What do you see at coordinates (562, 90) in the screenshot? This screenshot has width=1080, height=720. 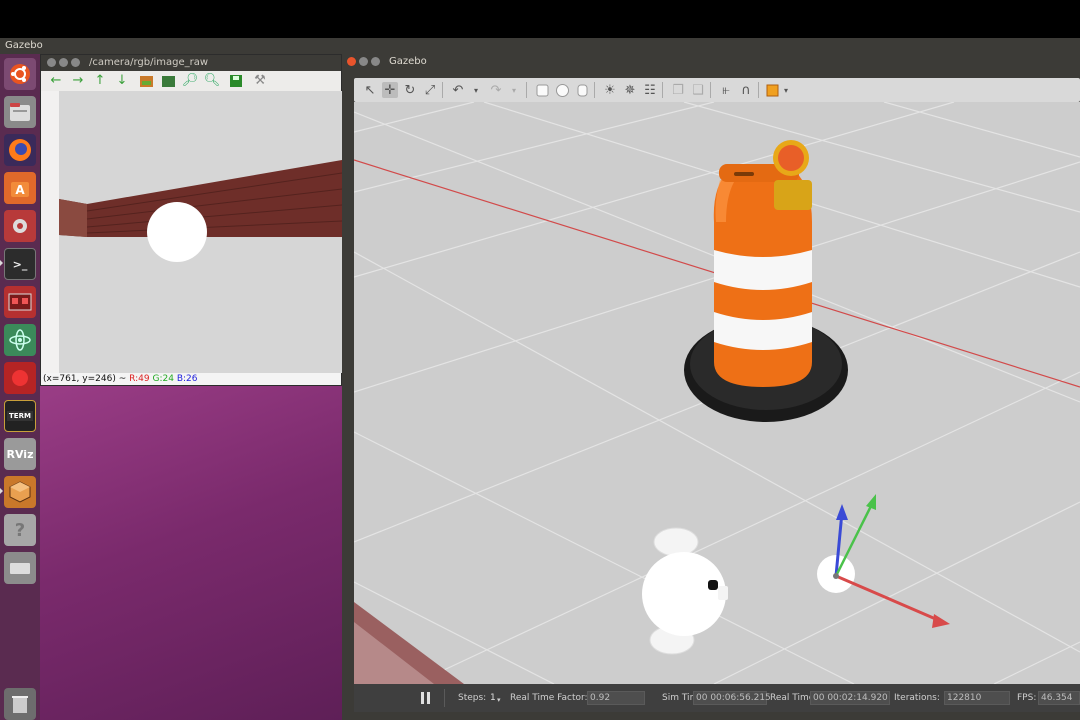 I see `sphere-shape-icon` at bounding box center [562, 90].